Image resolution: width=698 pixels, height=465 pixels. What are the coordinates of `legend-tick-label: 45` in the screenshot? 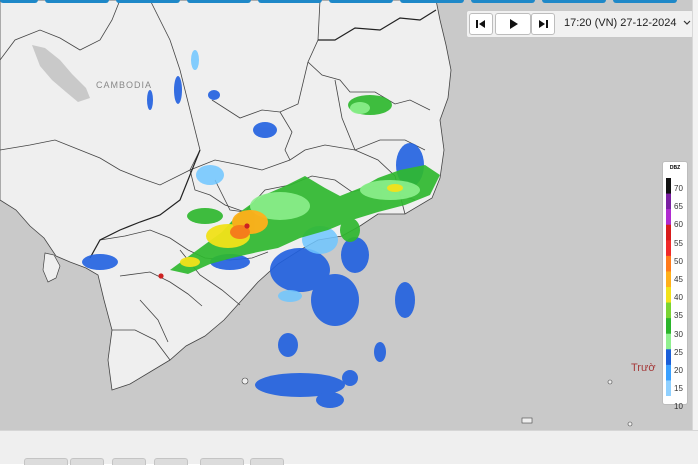 It's located at (678, 279).